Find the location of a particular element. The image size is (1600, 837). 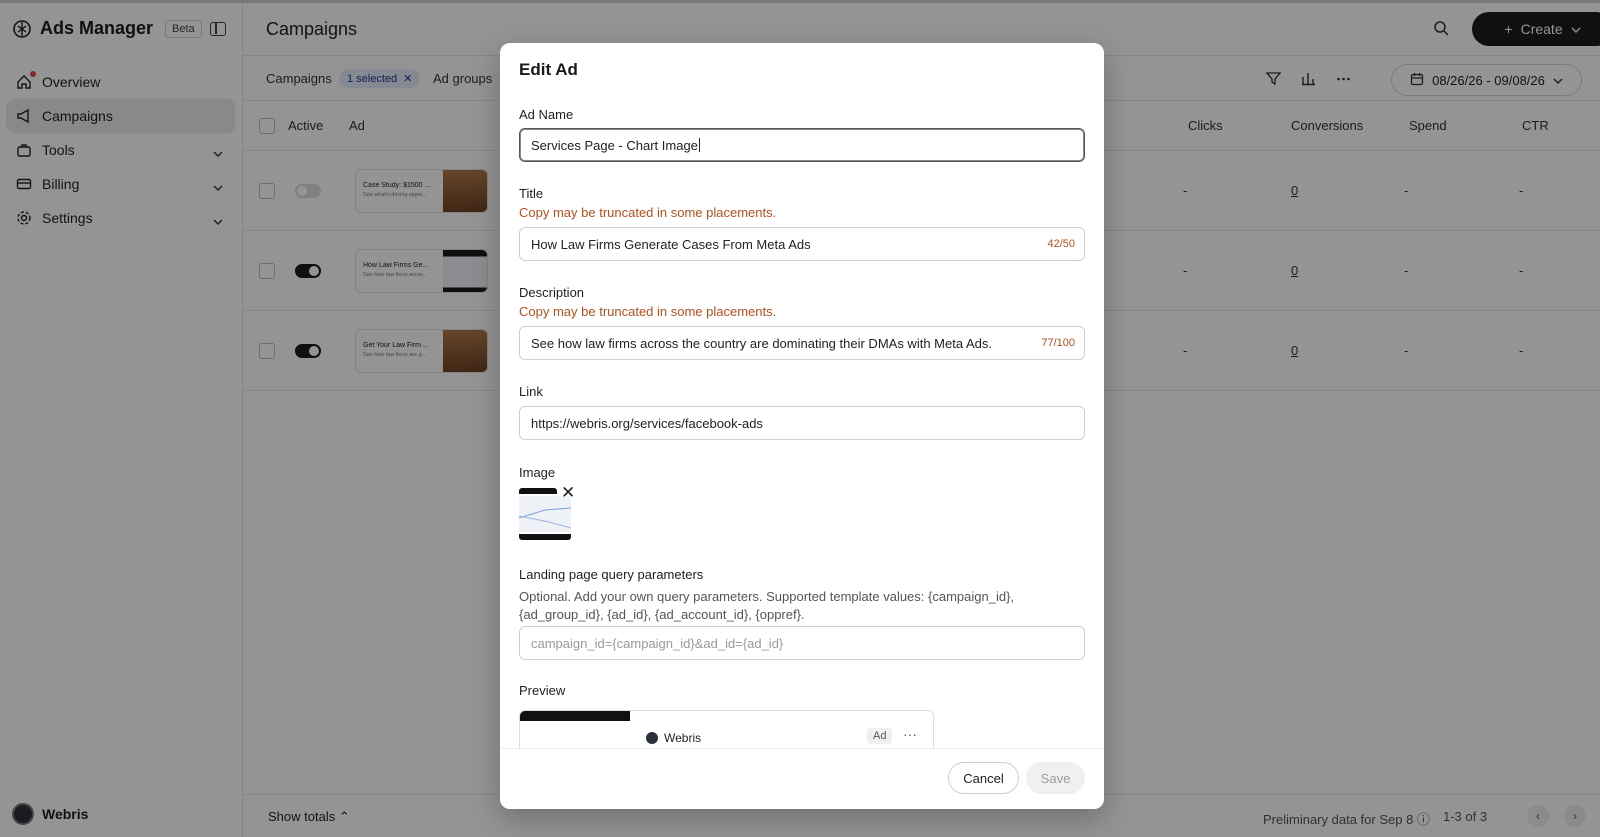

query-params-label: Landing page query parameters is located at coordinates (611, 574).